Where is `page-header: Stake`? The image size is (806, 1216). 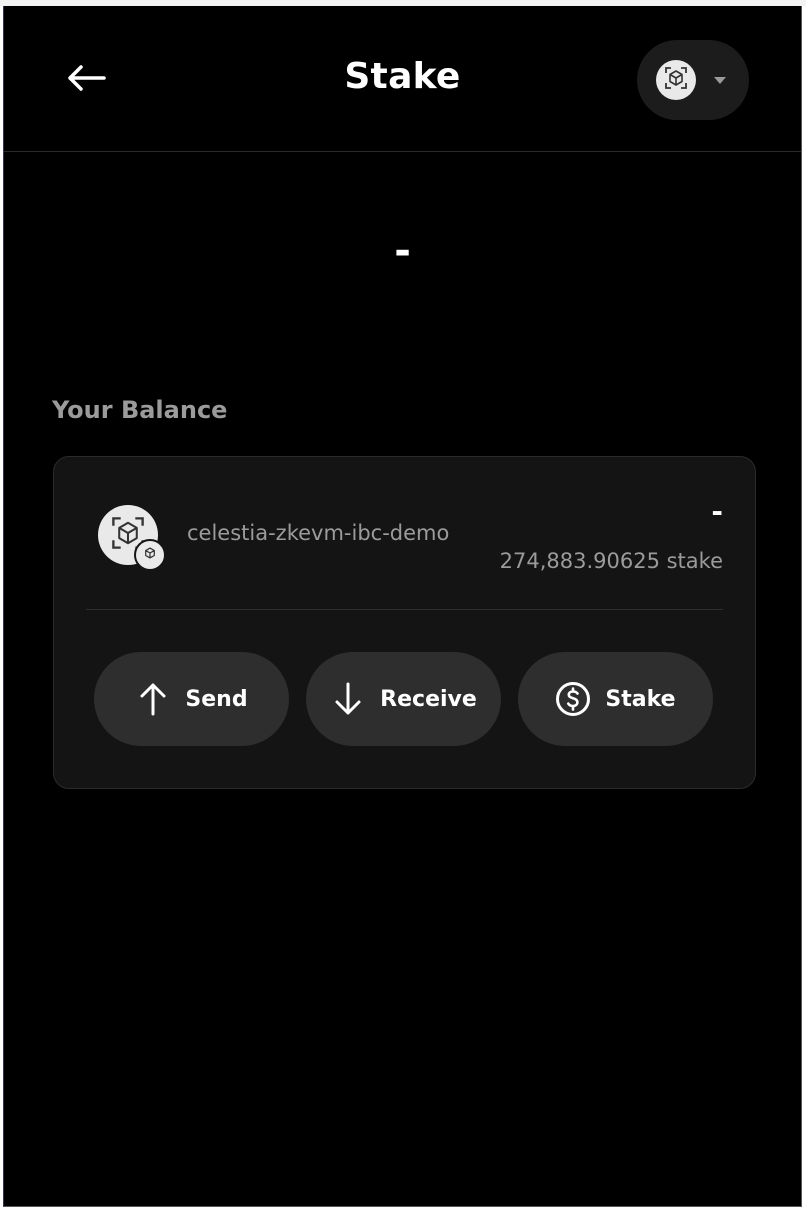
page-header: Stake is located at coordinates (402, 79).